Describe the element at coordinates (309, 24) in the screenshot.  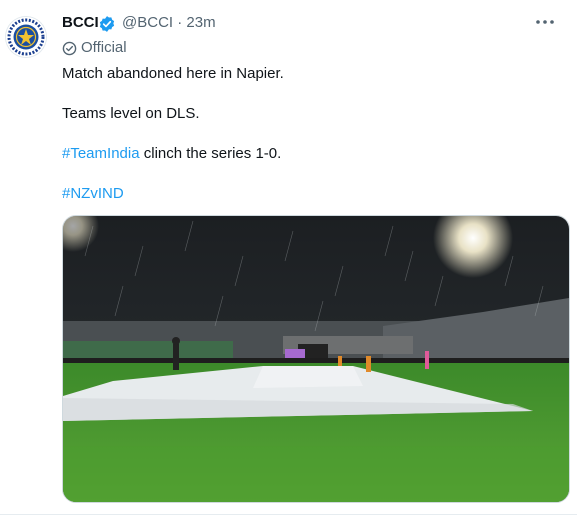
I see `tweet-header: BCCI @BCCI · 23m` at that location.